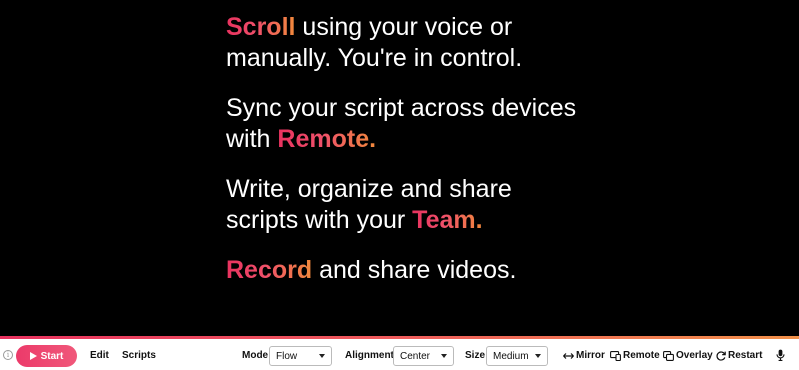  Describe the element at coordinates (668, 355) in the screenshot. I see `overlay-icon` at that location.